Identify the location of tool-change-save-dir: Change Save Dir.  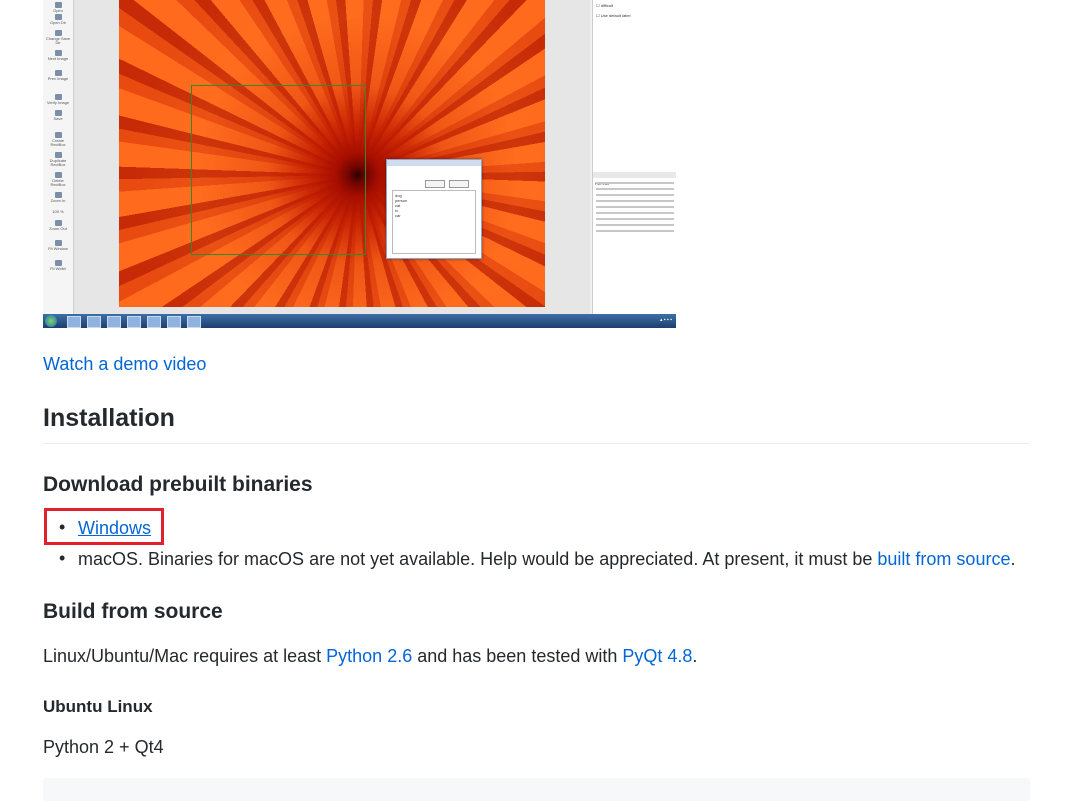
(58, 37).